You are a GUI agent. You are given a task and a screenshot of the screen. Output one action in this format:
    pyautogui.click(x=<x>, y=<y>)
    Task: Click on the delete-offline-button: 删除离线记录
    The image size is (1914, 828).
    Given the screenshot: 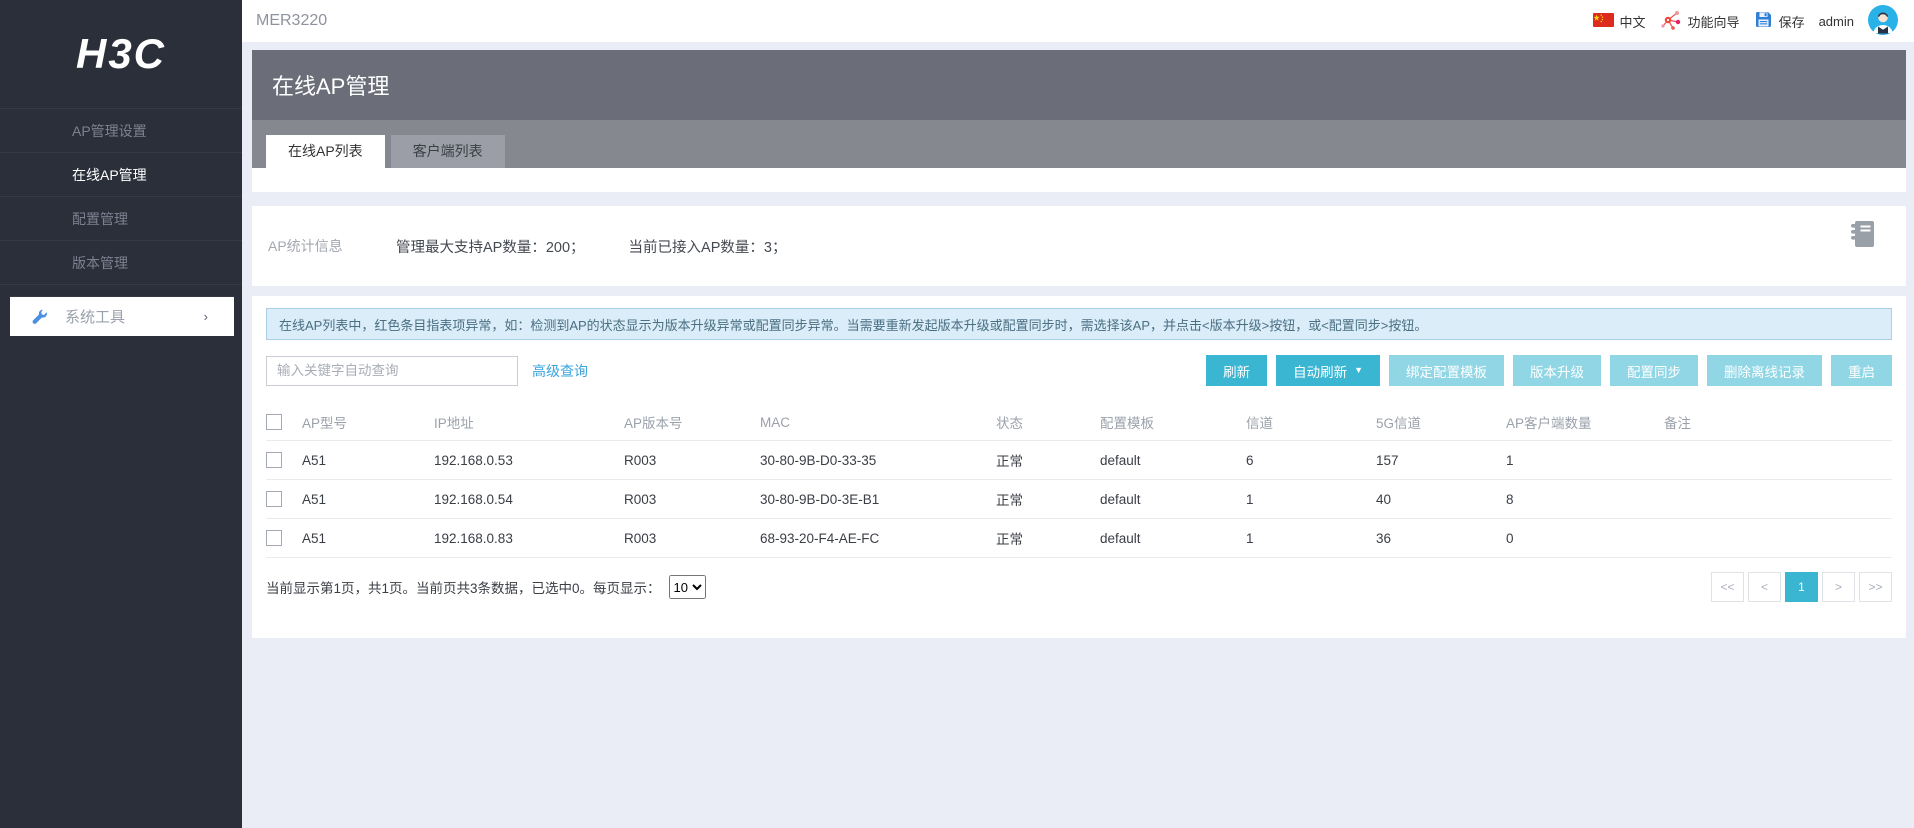 What is the action you would take?
    pyautogui.click(x=1764, y=370)
    